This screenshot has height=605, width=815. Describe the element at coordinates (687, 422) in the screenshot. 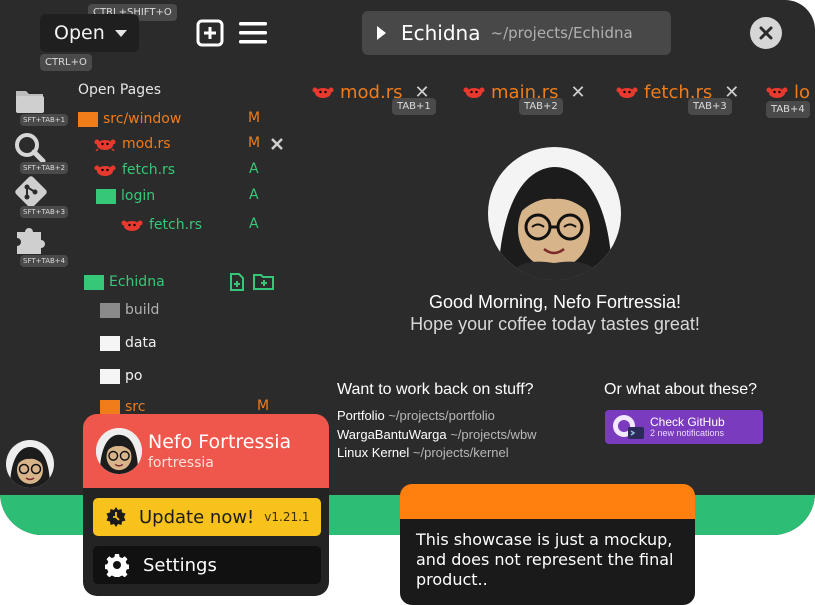

I see `github-label: Check GitHub` at that location.